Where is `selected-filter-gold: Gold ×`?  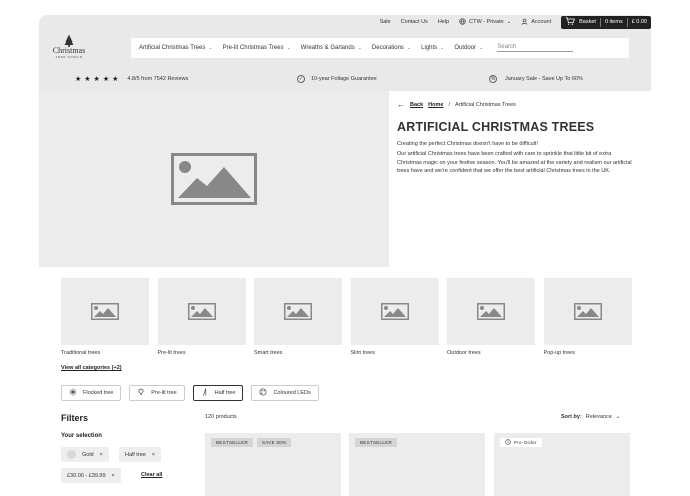 selected-filter-gold: Gold × is located at coordinates (85, 454).